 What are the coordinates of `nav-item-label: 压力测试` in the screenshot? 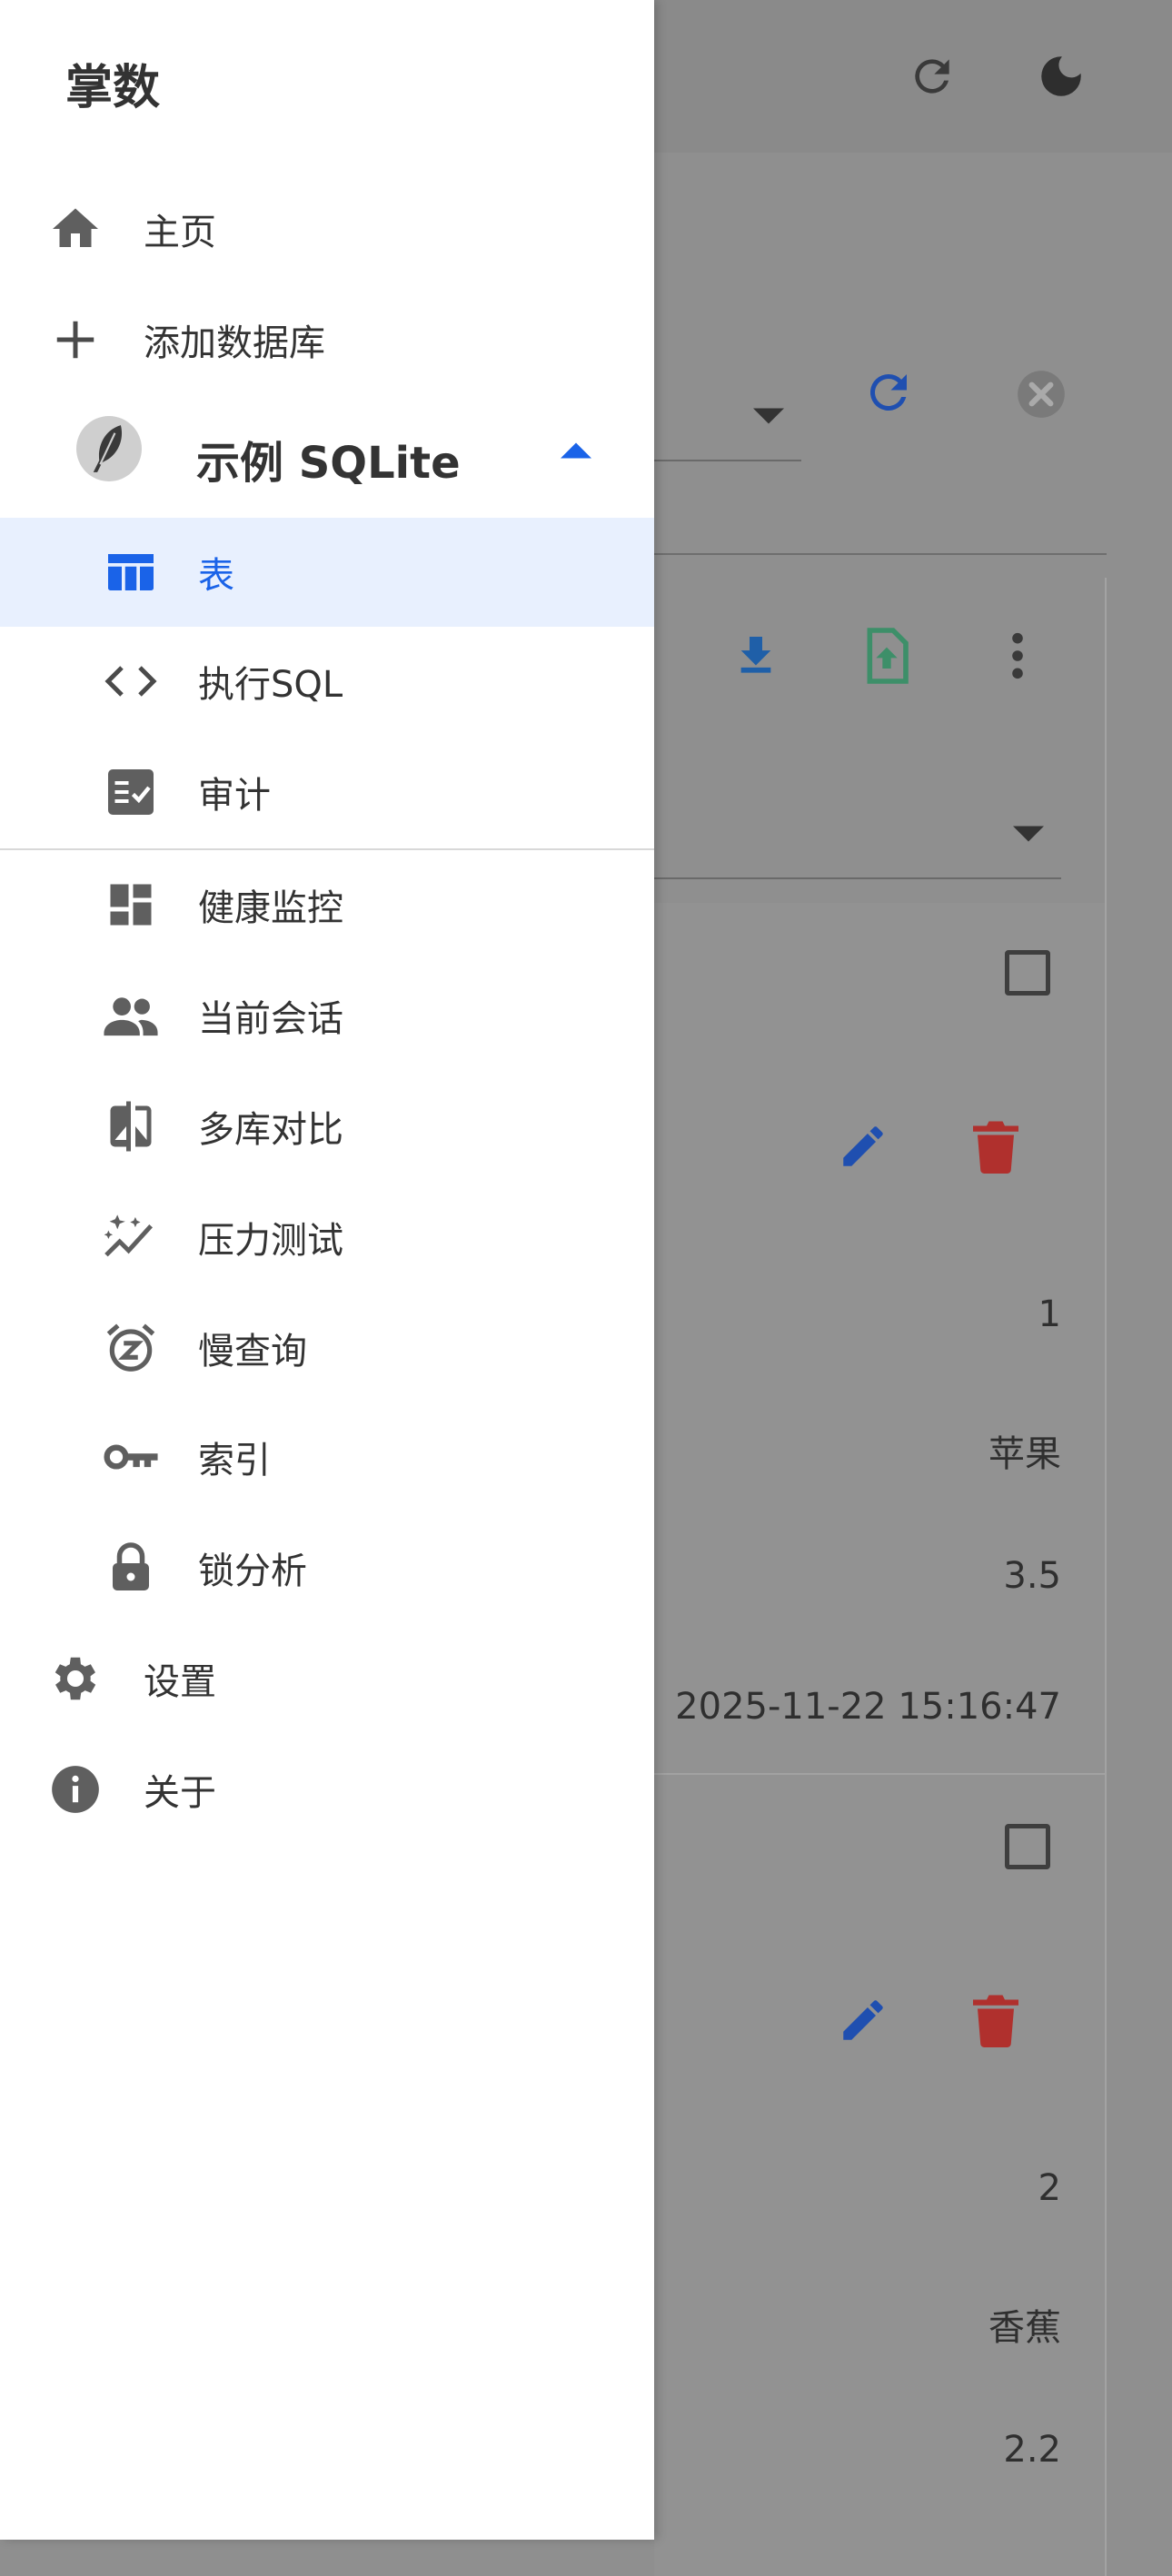 It's located at (271, 1241).